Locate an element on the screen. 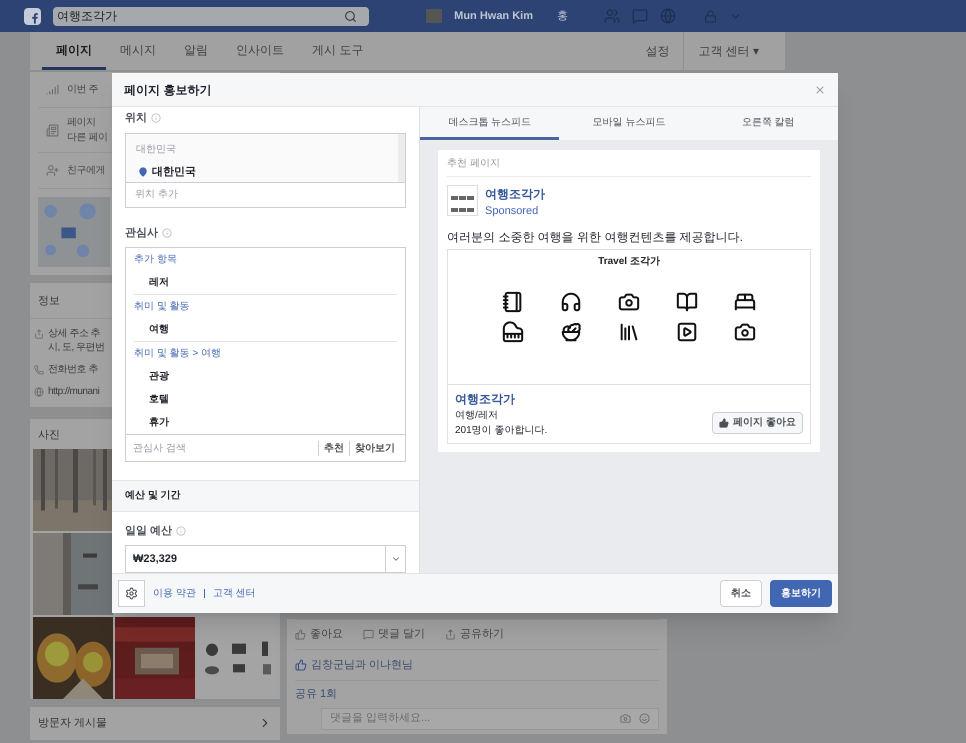  interest-item: 휴가 is located at coordinates (159, 422).